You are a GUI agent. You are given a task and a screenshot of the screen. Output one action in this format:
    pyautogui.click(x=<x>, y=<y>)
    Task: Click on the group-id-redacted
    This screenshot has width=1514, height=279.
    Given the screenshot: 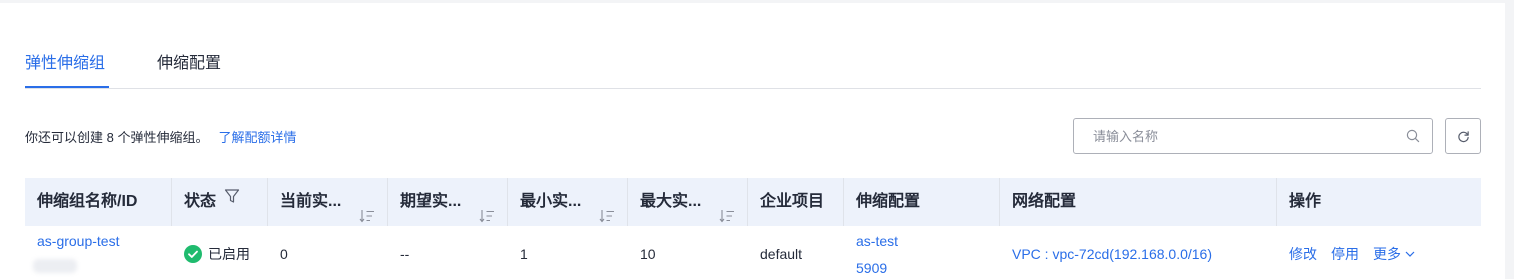 What is the action you would take?
    pyautogui.click(x=55, y=266)
    